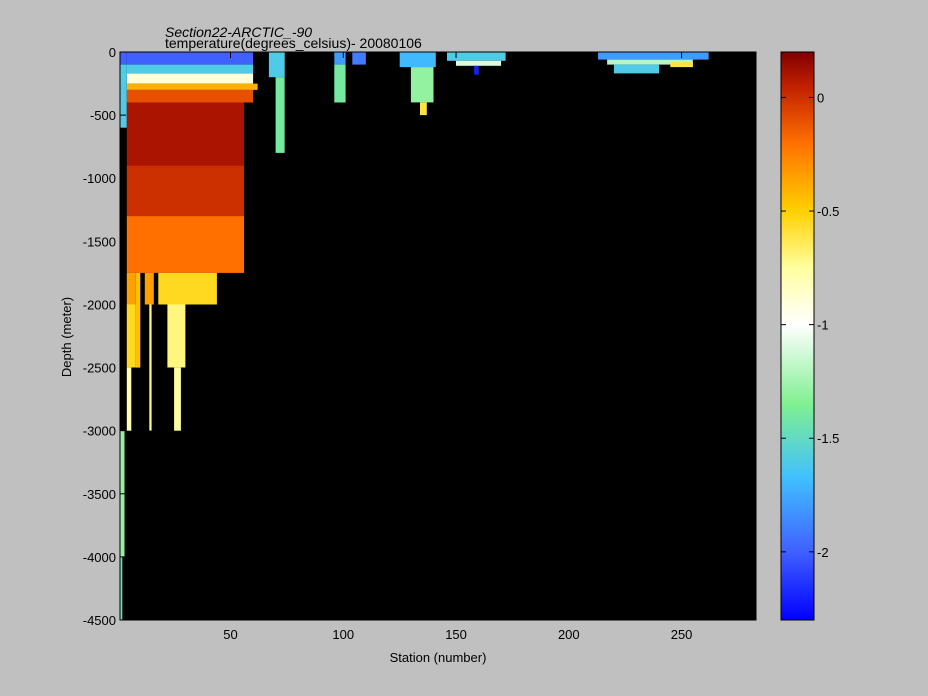 The height and width of the screenshot is (696, 928). Describe the element at coordinates (828, 211) in the screenshot. I see `colorbar-tick-label: -0.5` at that location.